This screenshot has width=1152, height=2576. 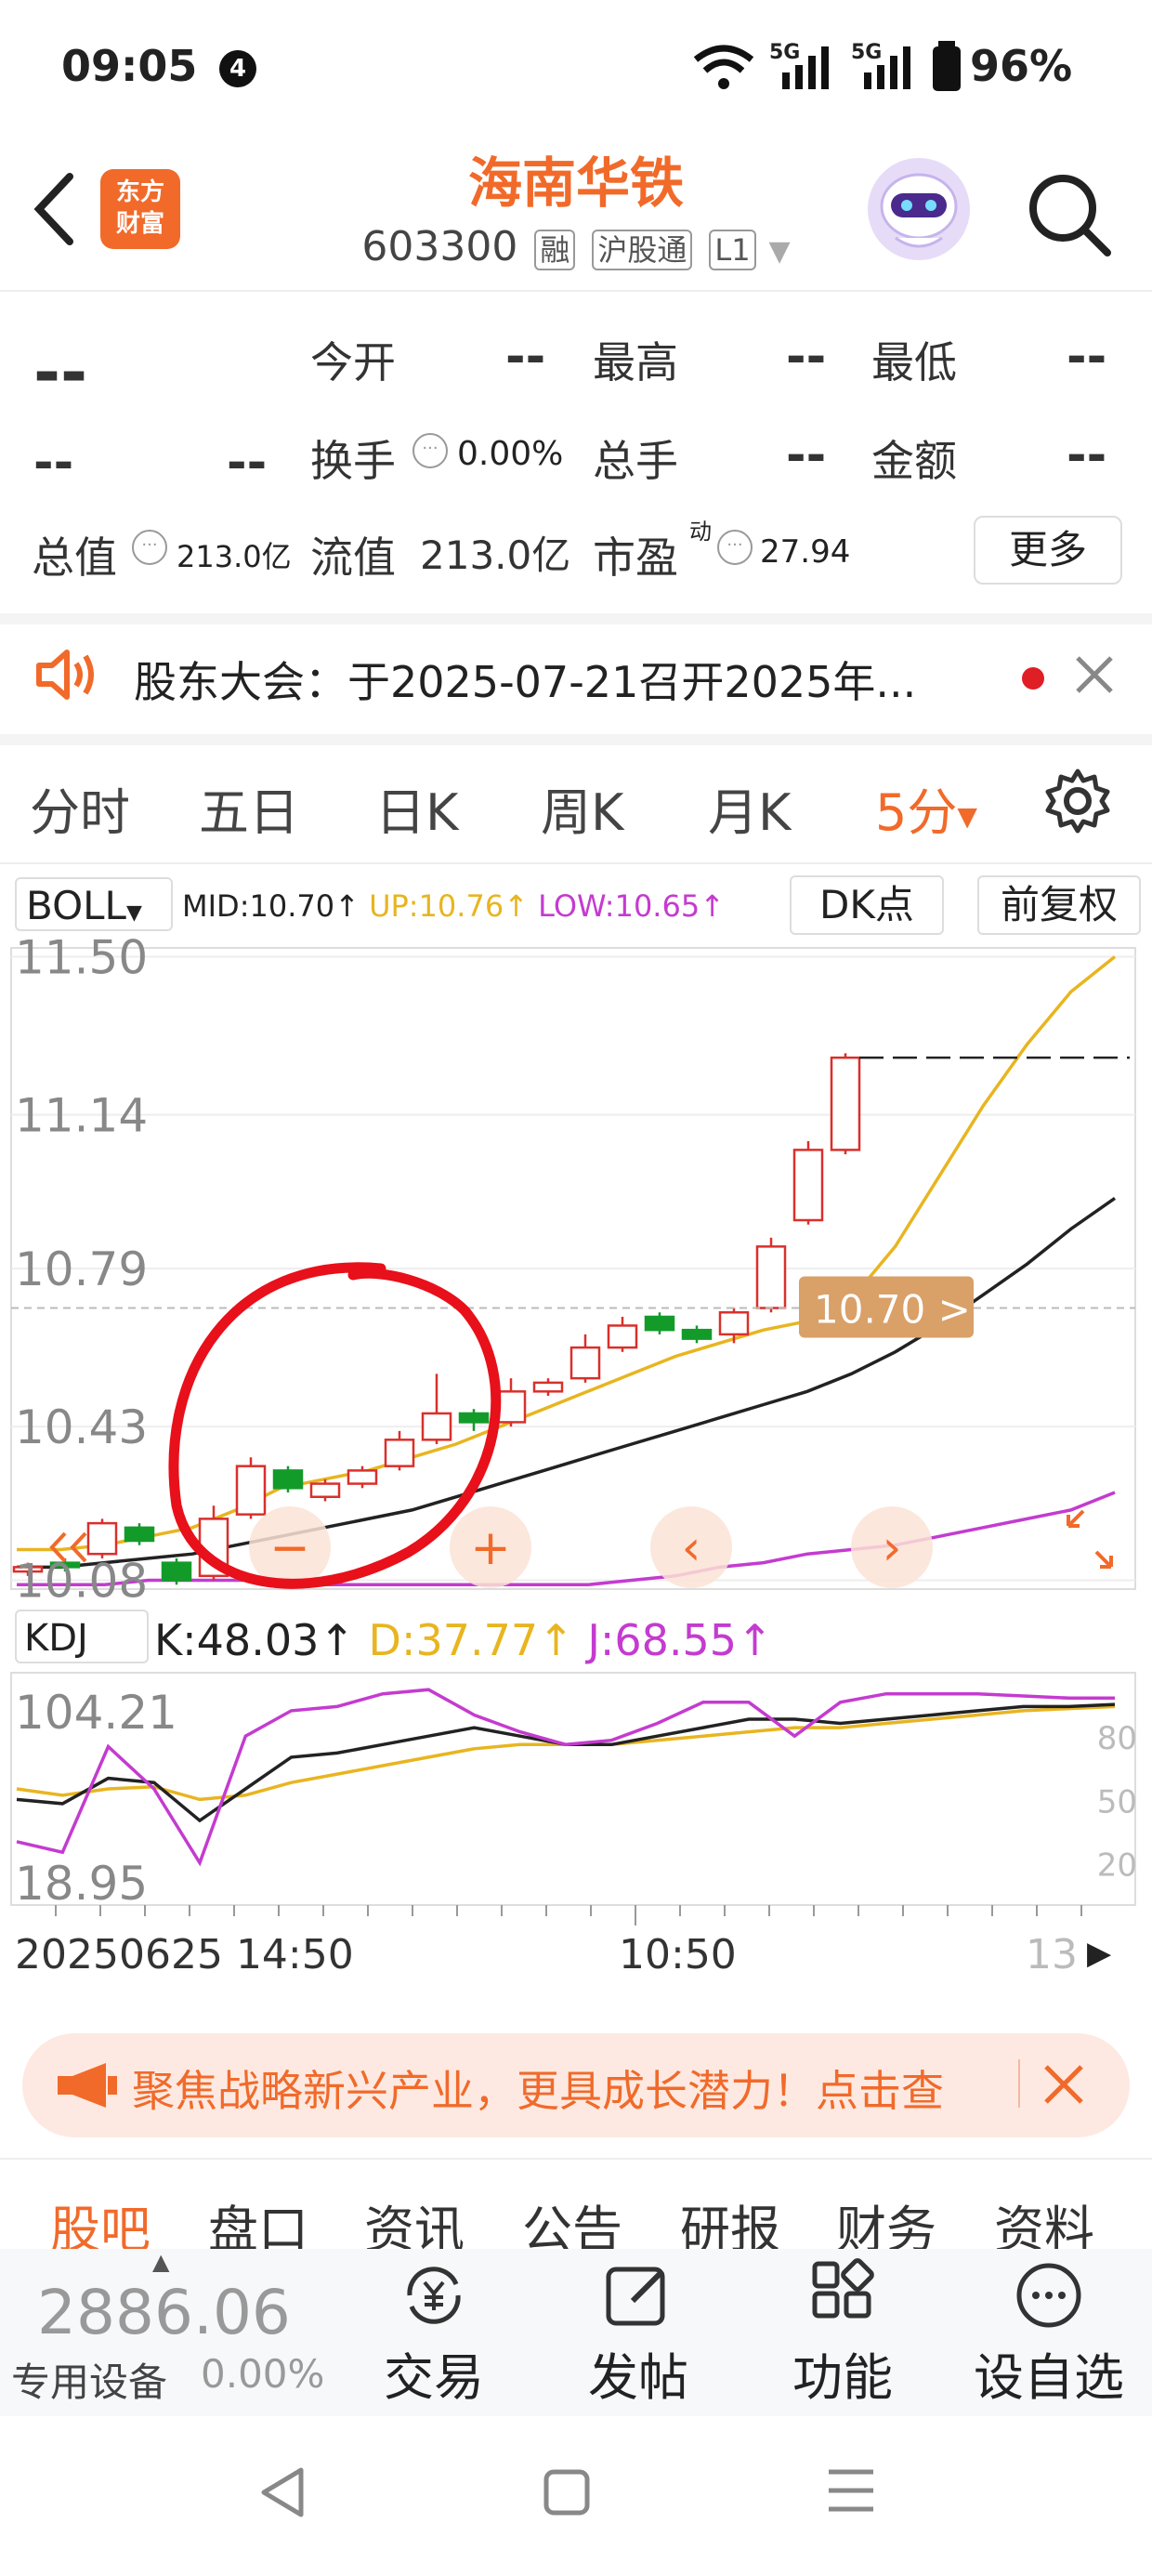 What do you see at coordinates (1068, 213) in the screenshot?
I see `search-icon` at bounding box center [1068, 213].